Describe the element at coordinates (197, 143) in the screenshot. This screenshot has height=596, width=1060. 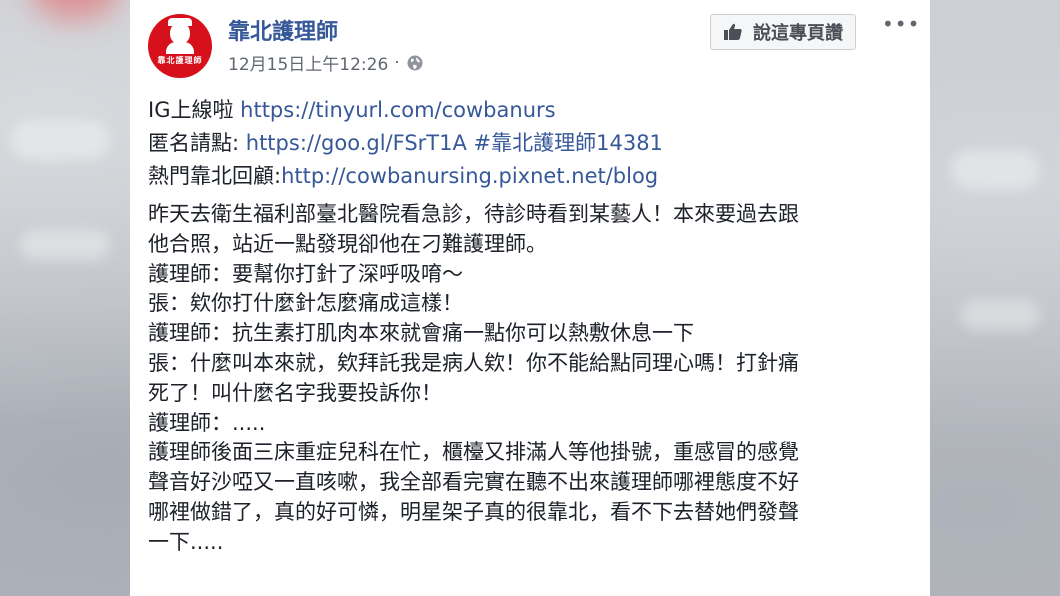
I see `anonymous-prefix: 匿名請點:` at that location.